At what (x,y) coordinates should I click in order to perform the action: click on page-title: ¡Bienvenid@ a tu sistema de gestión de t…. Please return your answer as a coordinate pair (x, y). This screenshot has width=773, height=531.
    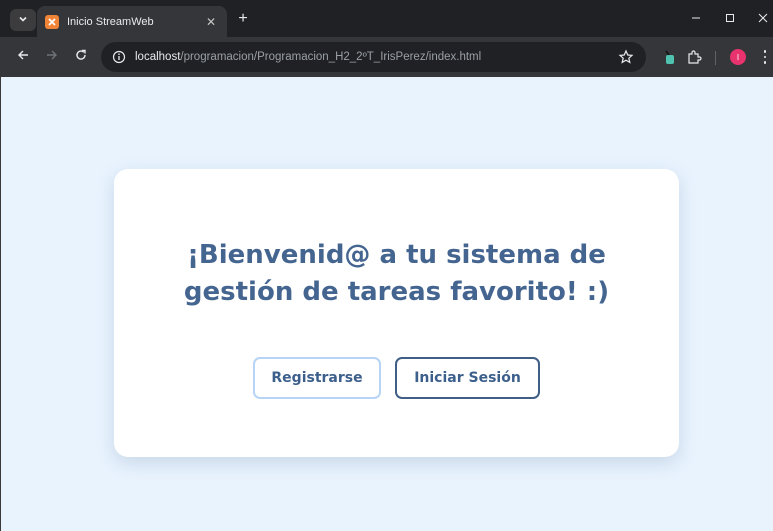
    Looking at the image, I should click on (396, 273).